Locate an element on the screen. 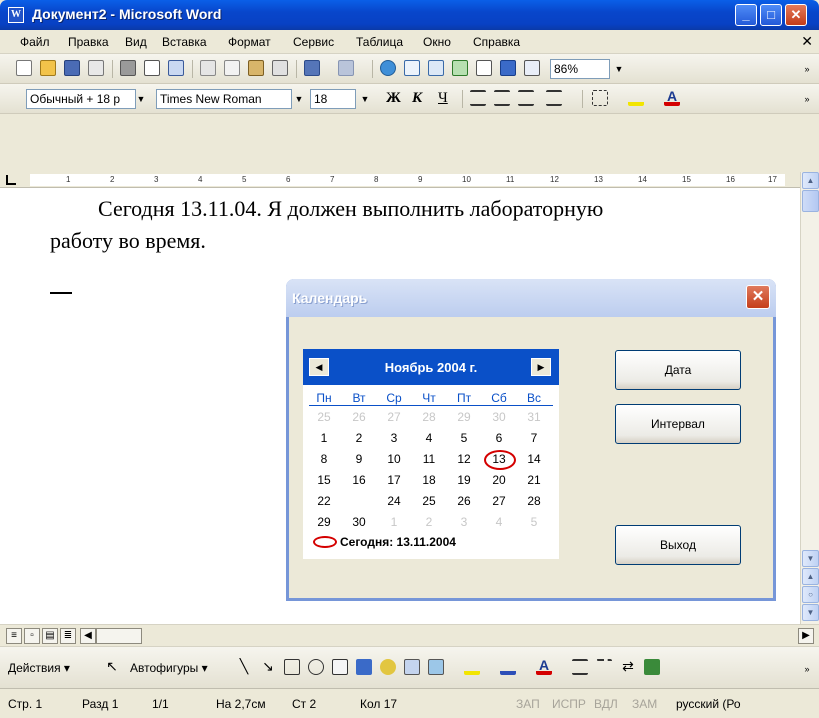  font-combo: Times New Roman is located at coordinates (224, 99).